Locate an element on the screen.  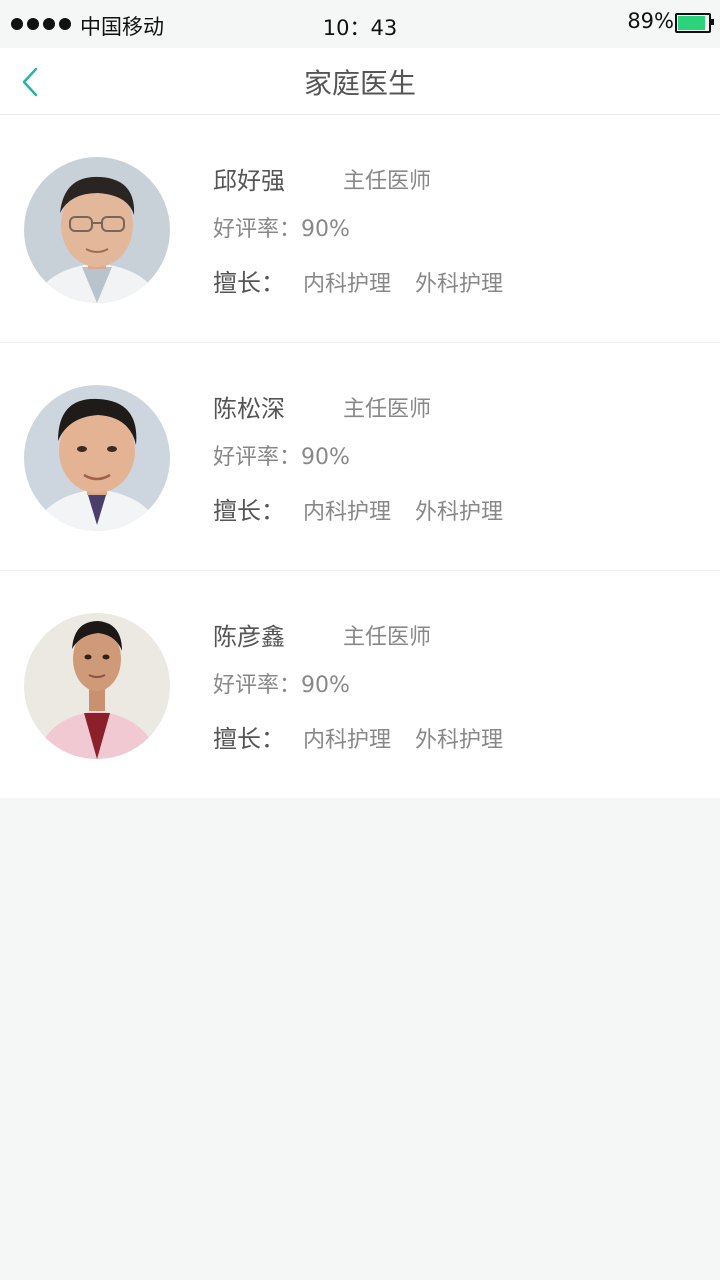
nav-bar: 家庭医生 is located at coordinates (360, 81).